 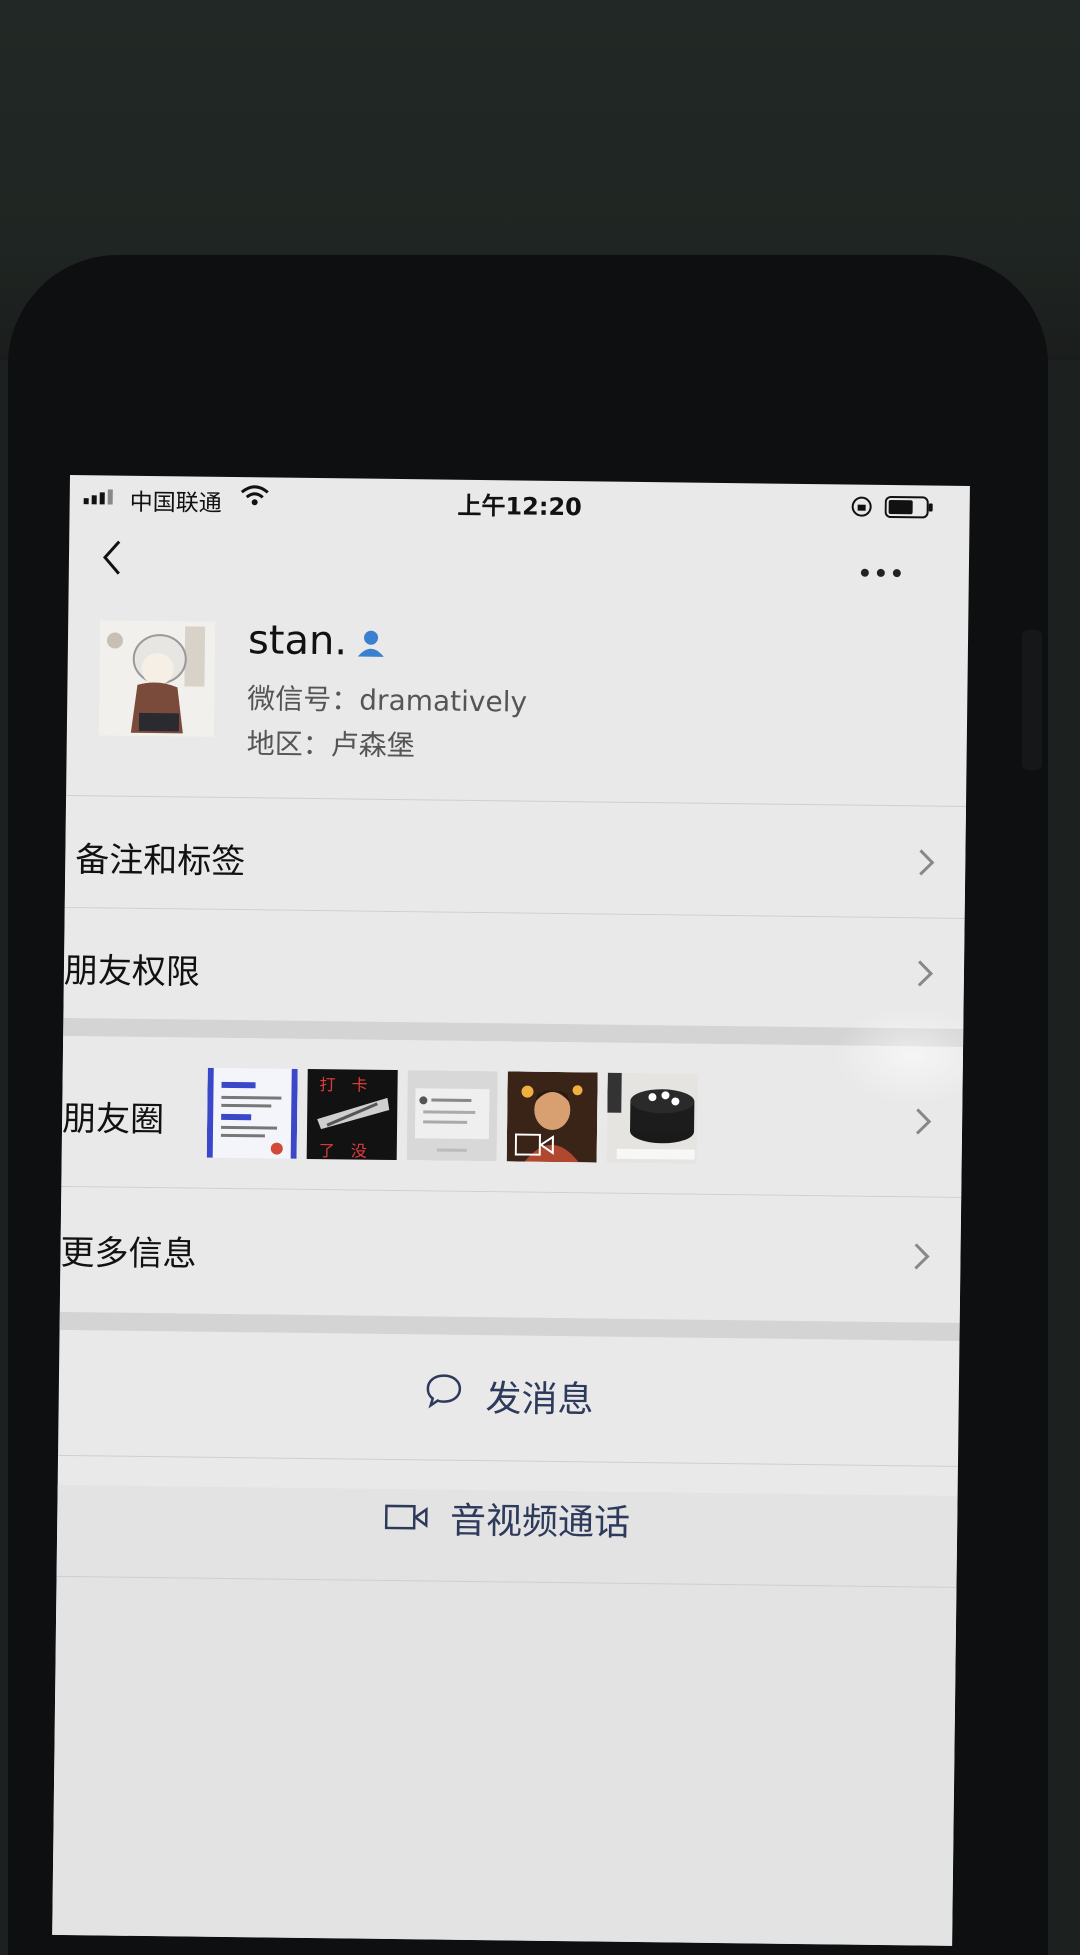 What do you see at coordinates (112, 559) in the screenshot?
I see `back-icon` at bounding box center [112, 559].